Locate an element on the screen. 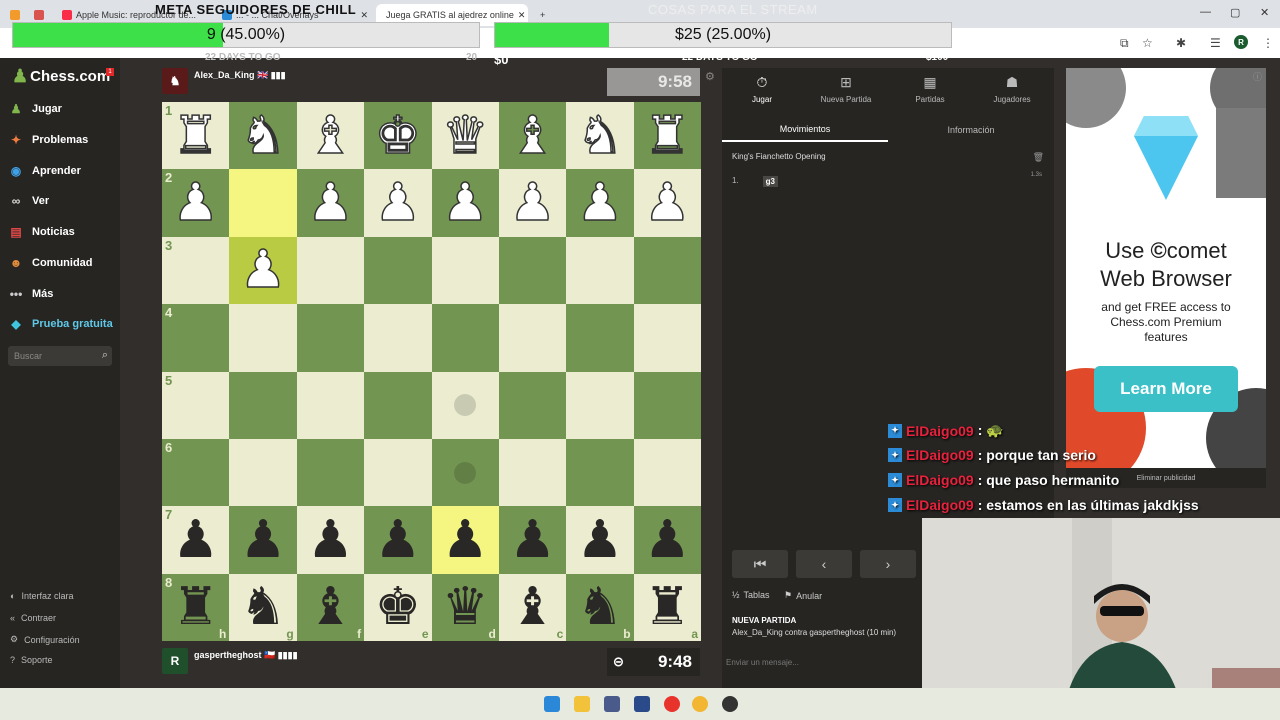 The height and width of the screenshot is (720, 1280). next-move-button: › is located at coordinates (888, 564).